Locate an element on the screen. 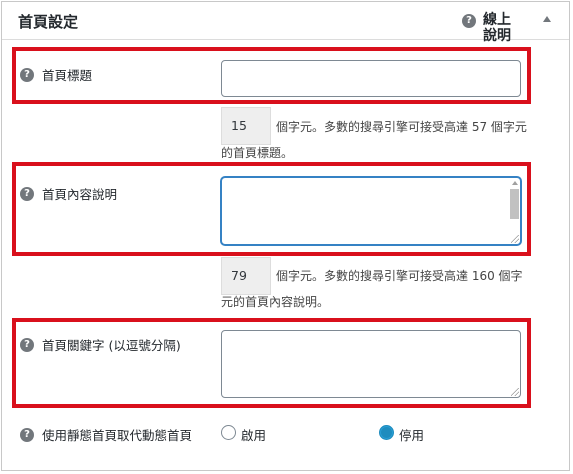 The image size is (573, 474). home-description-textarea is located at coordinates (371, 211).